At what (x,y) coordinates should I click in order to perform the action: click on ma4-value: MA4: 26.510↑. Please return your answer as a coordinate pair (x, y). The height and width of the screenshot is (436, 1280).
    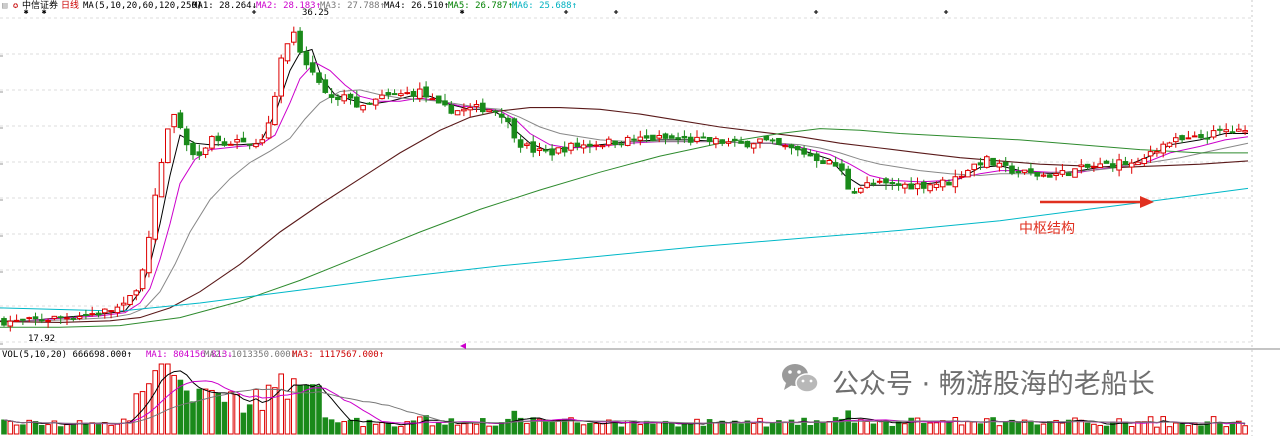
    Looking at the image, I should click on (417, 6).